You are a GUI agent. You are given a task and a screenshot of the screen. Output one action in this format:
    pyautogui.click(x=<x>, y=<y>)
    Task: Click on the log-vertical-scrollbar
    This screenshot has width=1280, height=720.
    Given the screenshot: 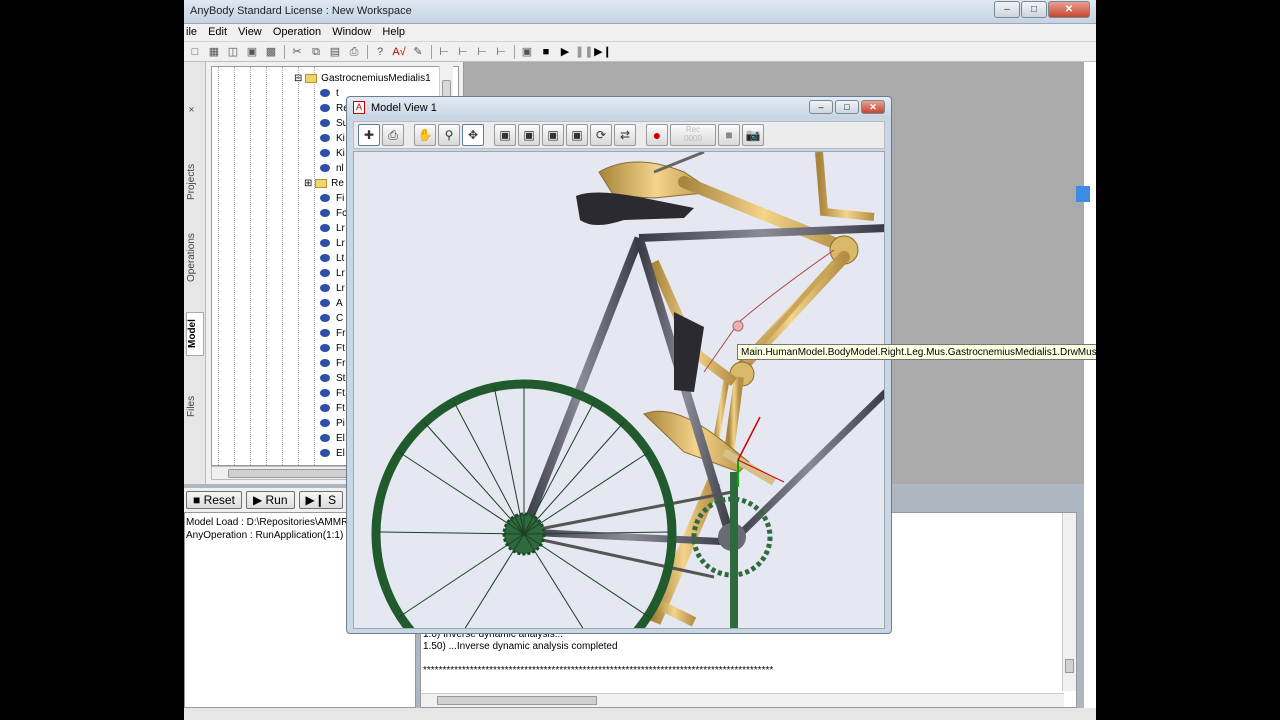 What is the action you would take?
    pyautogui.click(x=1069, y=602)
    